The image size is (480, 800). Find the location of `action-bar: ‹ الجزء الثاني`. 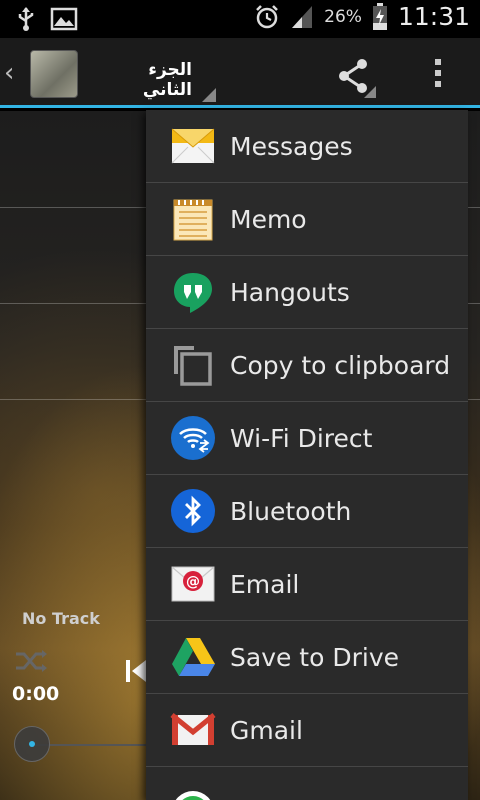

action-bar: ‹ الجزء الثاني is located at coordinates (240, 73).